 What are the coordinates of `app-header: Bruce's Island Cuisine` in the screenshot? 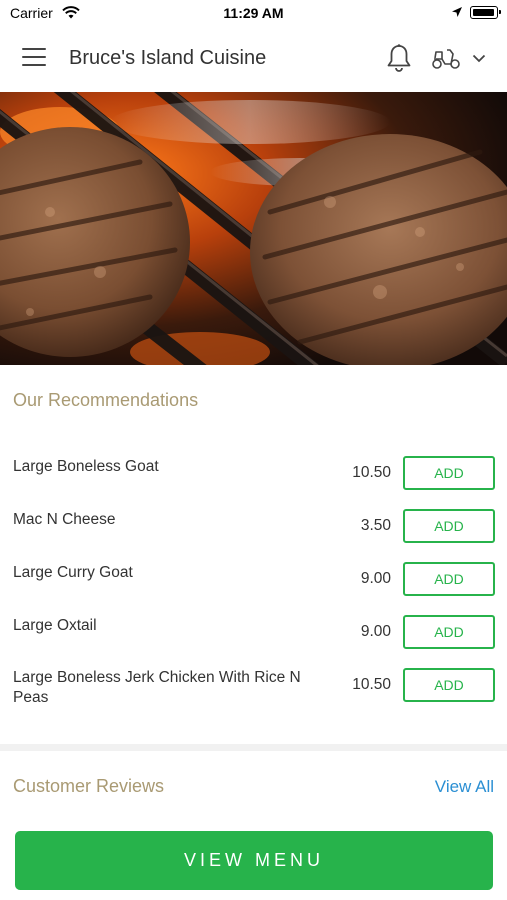 It's located at (253, 59).